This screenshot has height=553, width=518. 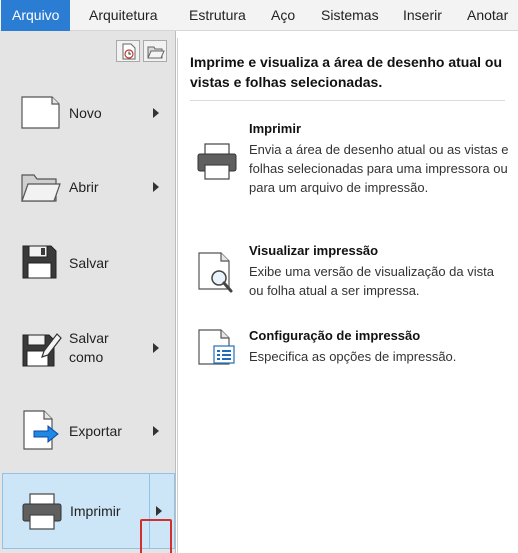 I want to click on recent-documents-icon, so click(x=128, y=51).